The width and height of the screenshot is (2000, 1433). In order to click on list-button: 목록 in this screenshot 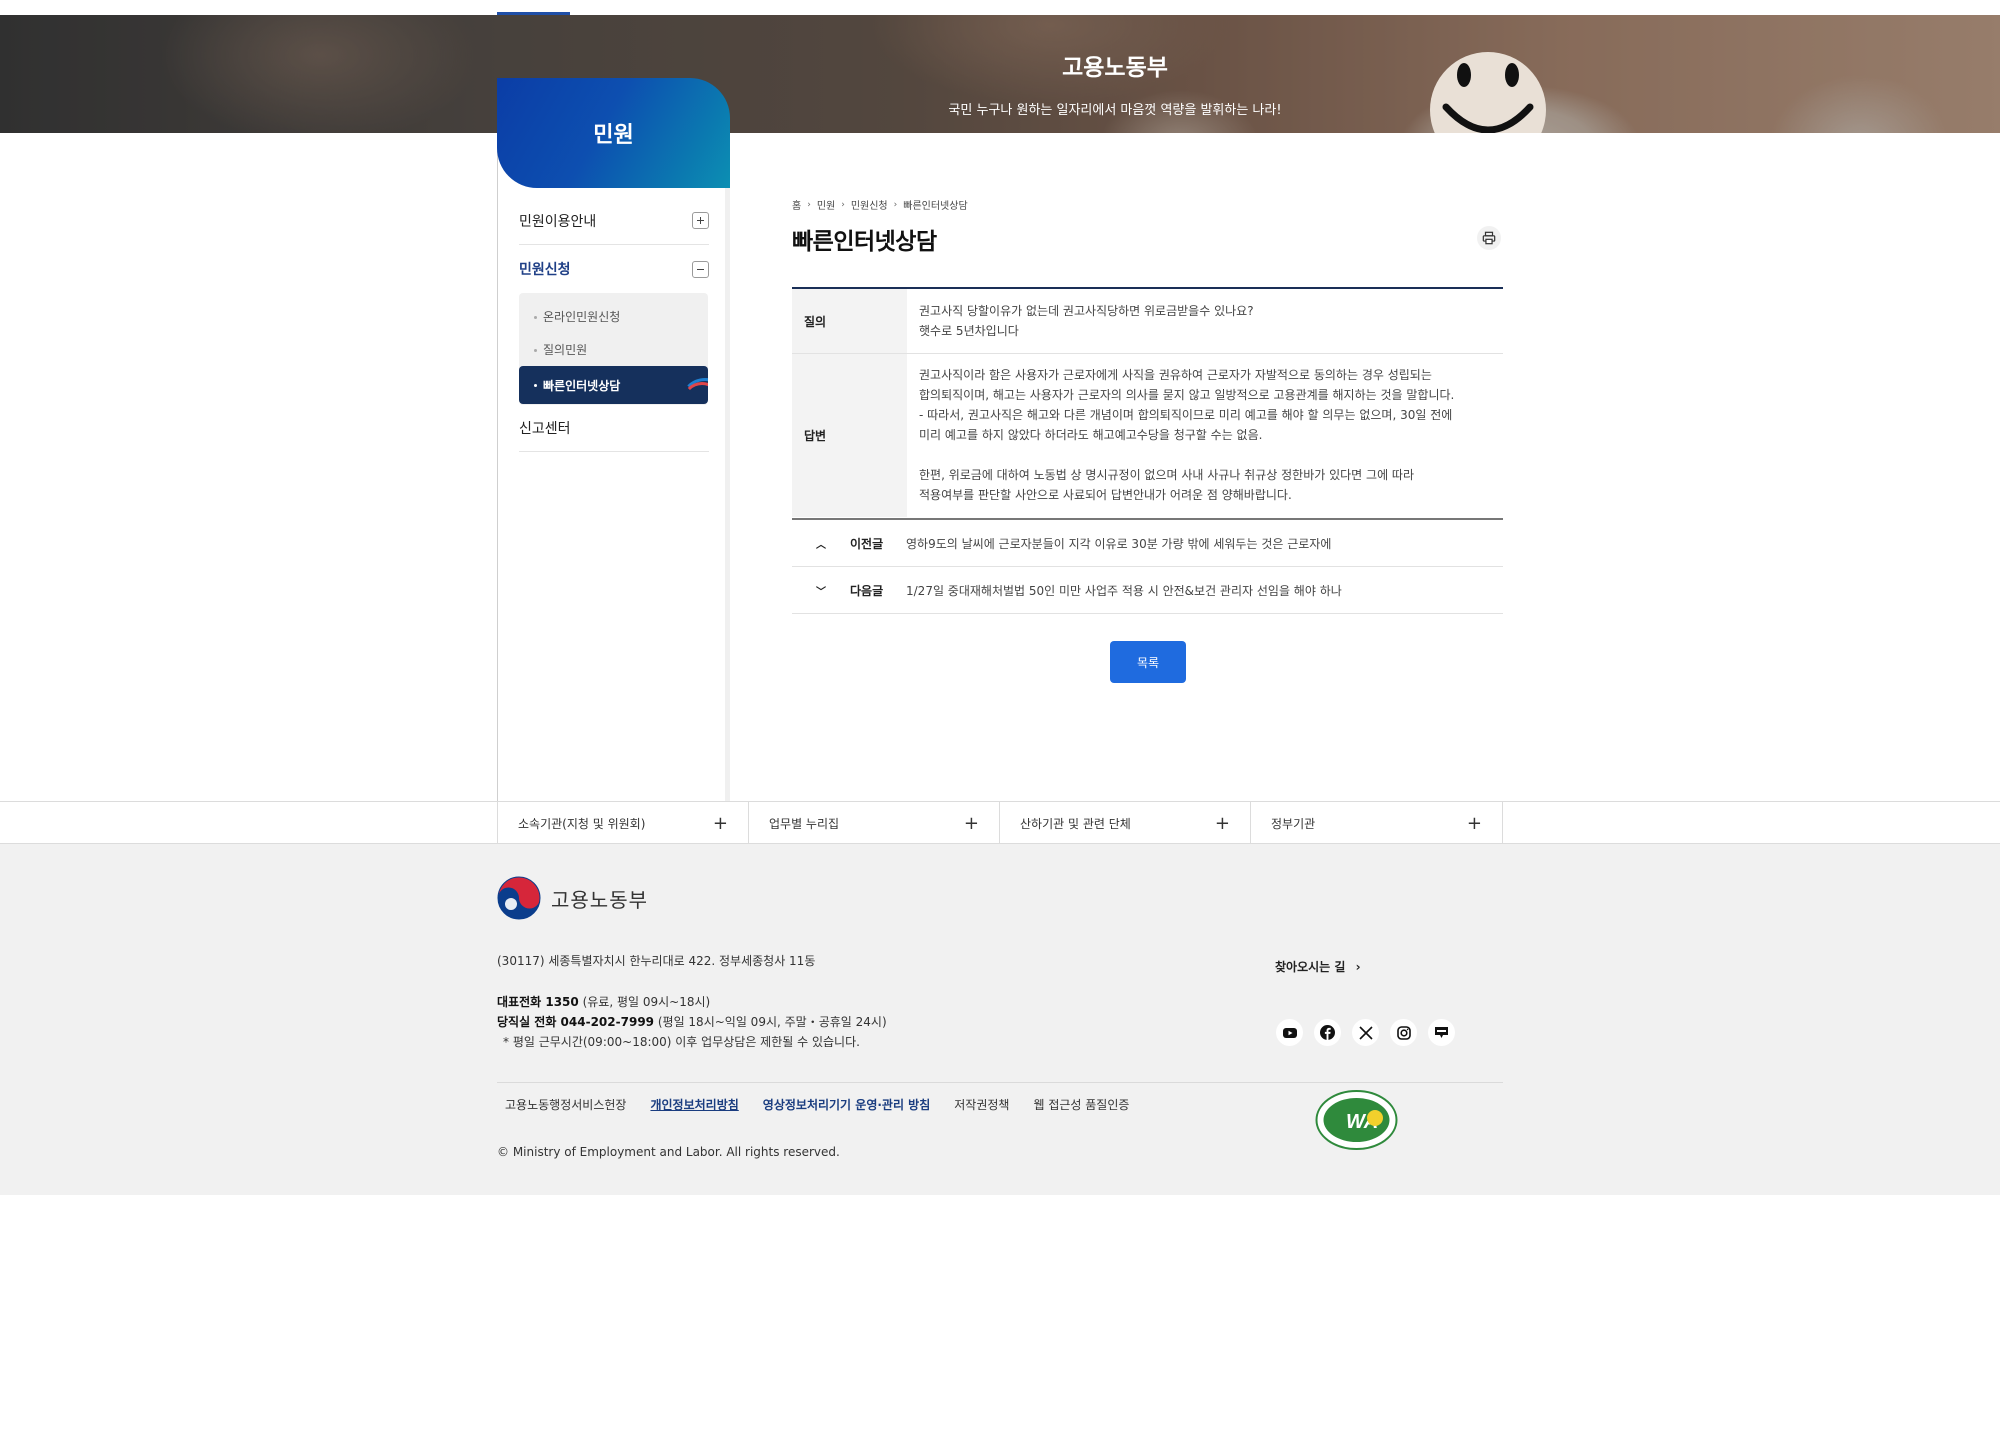, I will do `click(1148, 662)`.